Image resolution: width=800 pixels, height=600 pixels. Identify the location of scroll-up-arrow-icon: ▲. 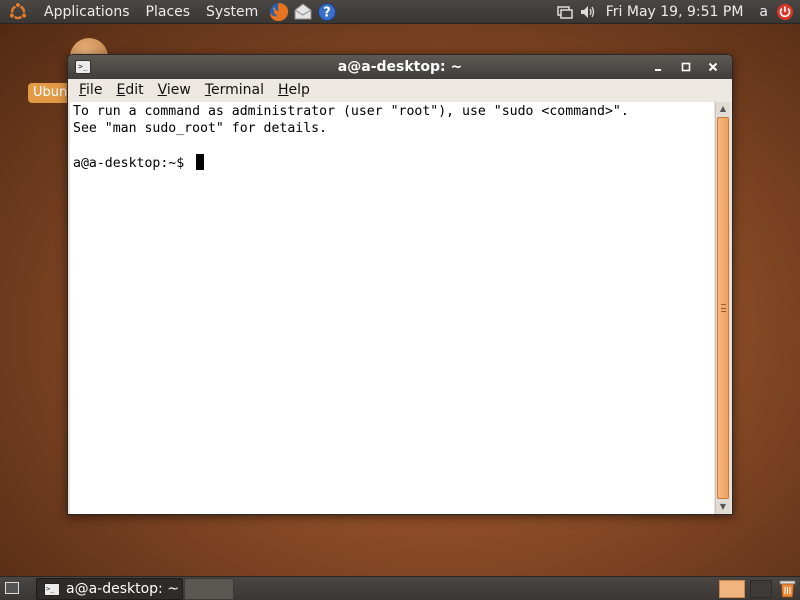
(723, 109).